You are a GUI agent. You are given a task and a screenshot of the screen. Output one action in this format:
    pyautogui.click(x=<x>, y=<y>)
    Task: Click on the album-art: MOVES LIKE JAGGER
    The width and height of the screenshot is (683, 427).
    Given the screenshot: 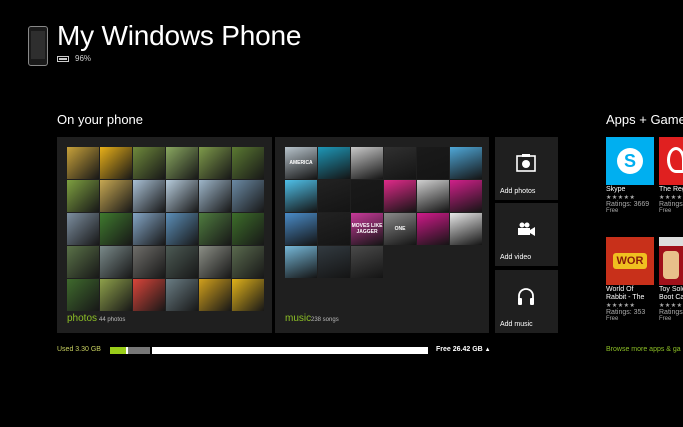 What is the action you would take?
    pyautogui.click(x=367, y=229)
    